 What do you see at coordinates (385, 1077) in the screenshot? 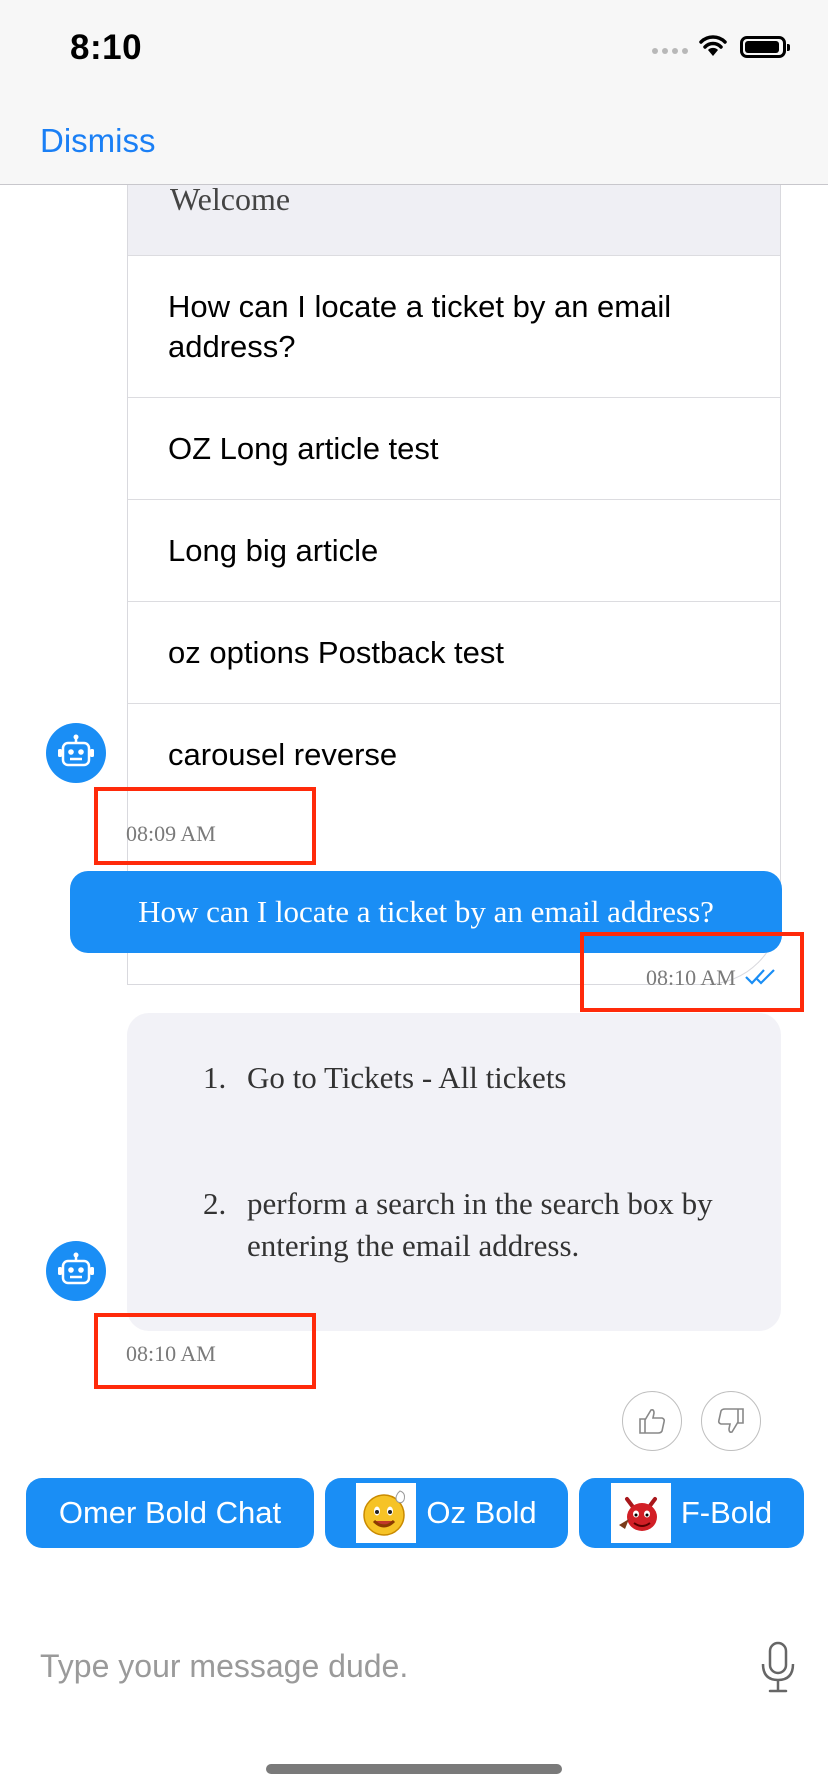
I see `answer-step: 1. Go to Tickets - All tickets` at bounding box center [385, 1077].